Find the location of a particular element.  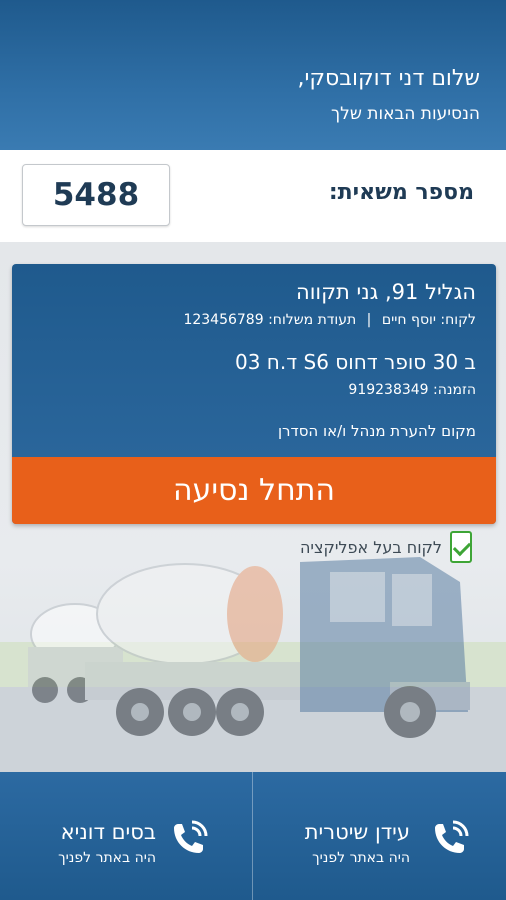

phone-check-icon is located at coordinates (461, 547).